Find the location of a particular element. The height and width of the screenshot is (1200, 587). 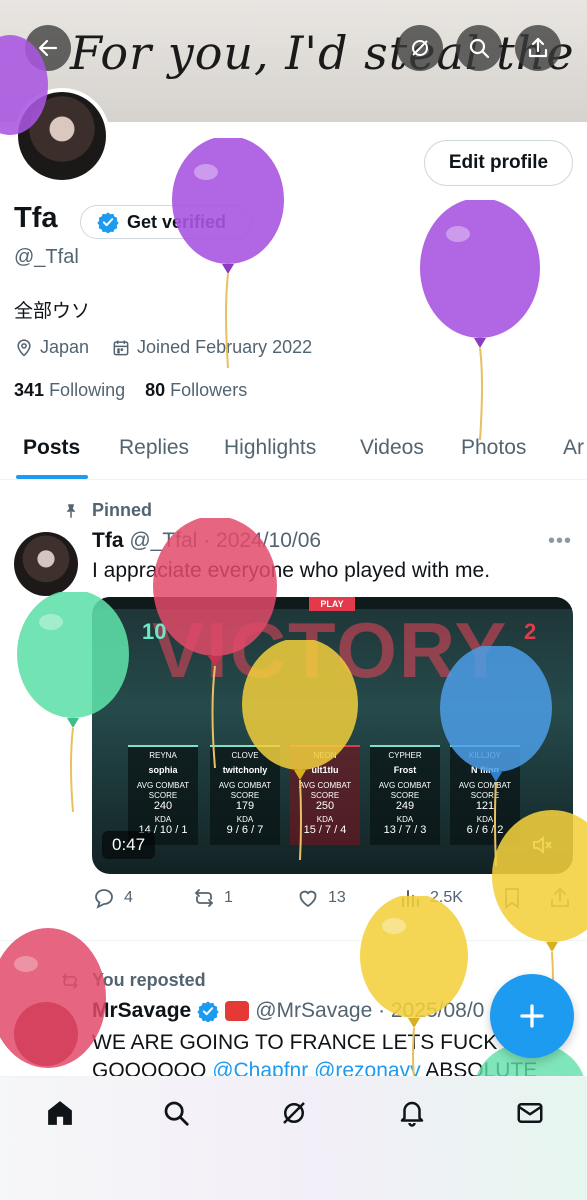

player-kda: 9 / 6 / 7 is located at coordinates (245, 830).